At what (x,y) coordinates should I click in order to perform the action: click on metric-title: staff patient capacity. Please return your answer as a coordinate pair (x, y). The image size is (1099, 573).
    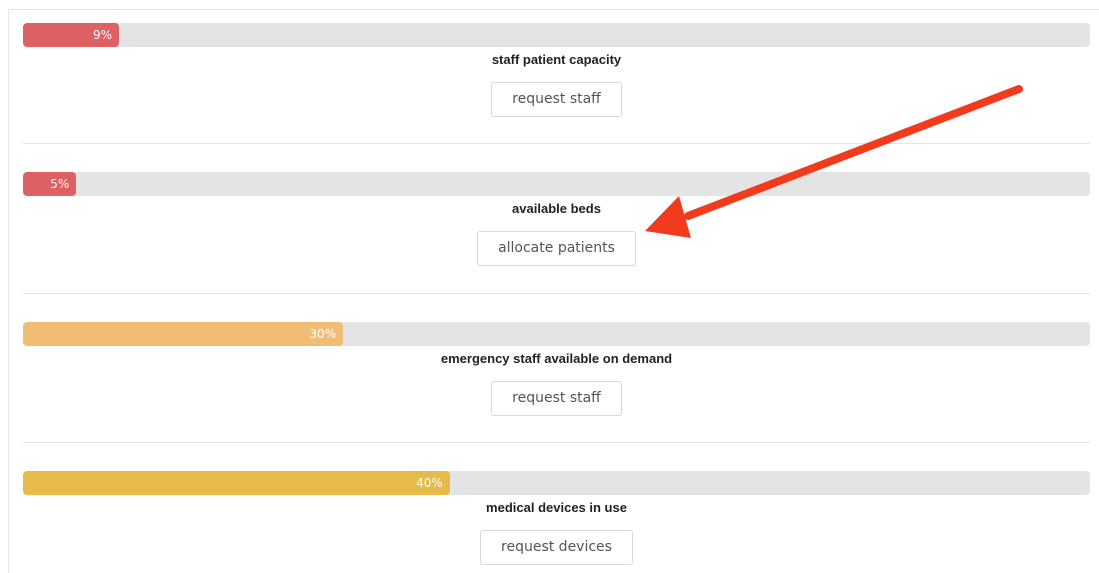
    Looking at the image, I should click on (556, 59).